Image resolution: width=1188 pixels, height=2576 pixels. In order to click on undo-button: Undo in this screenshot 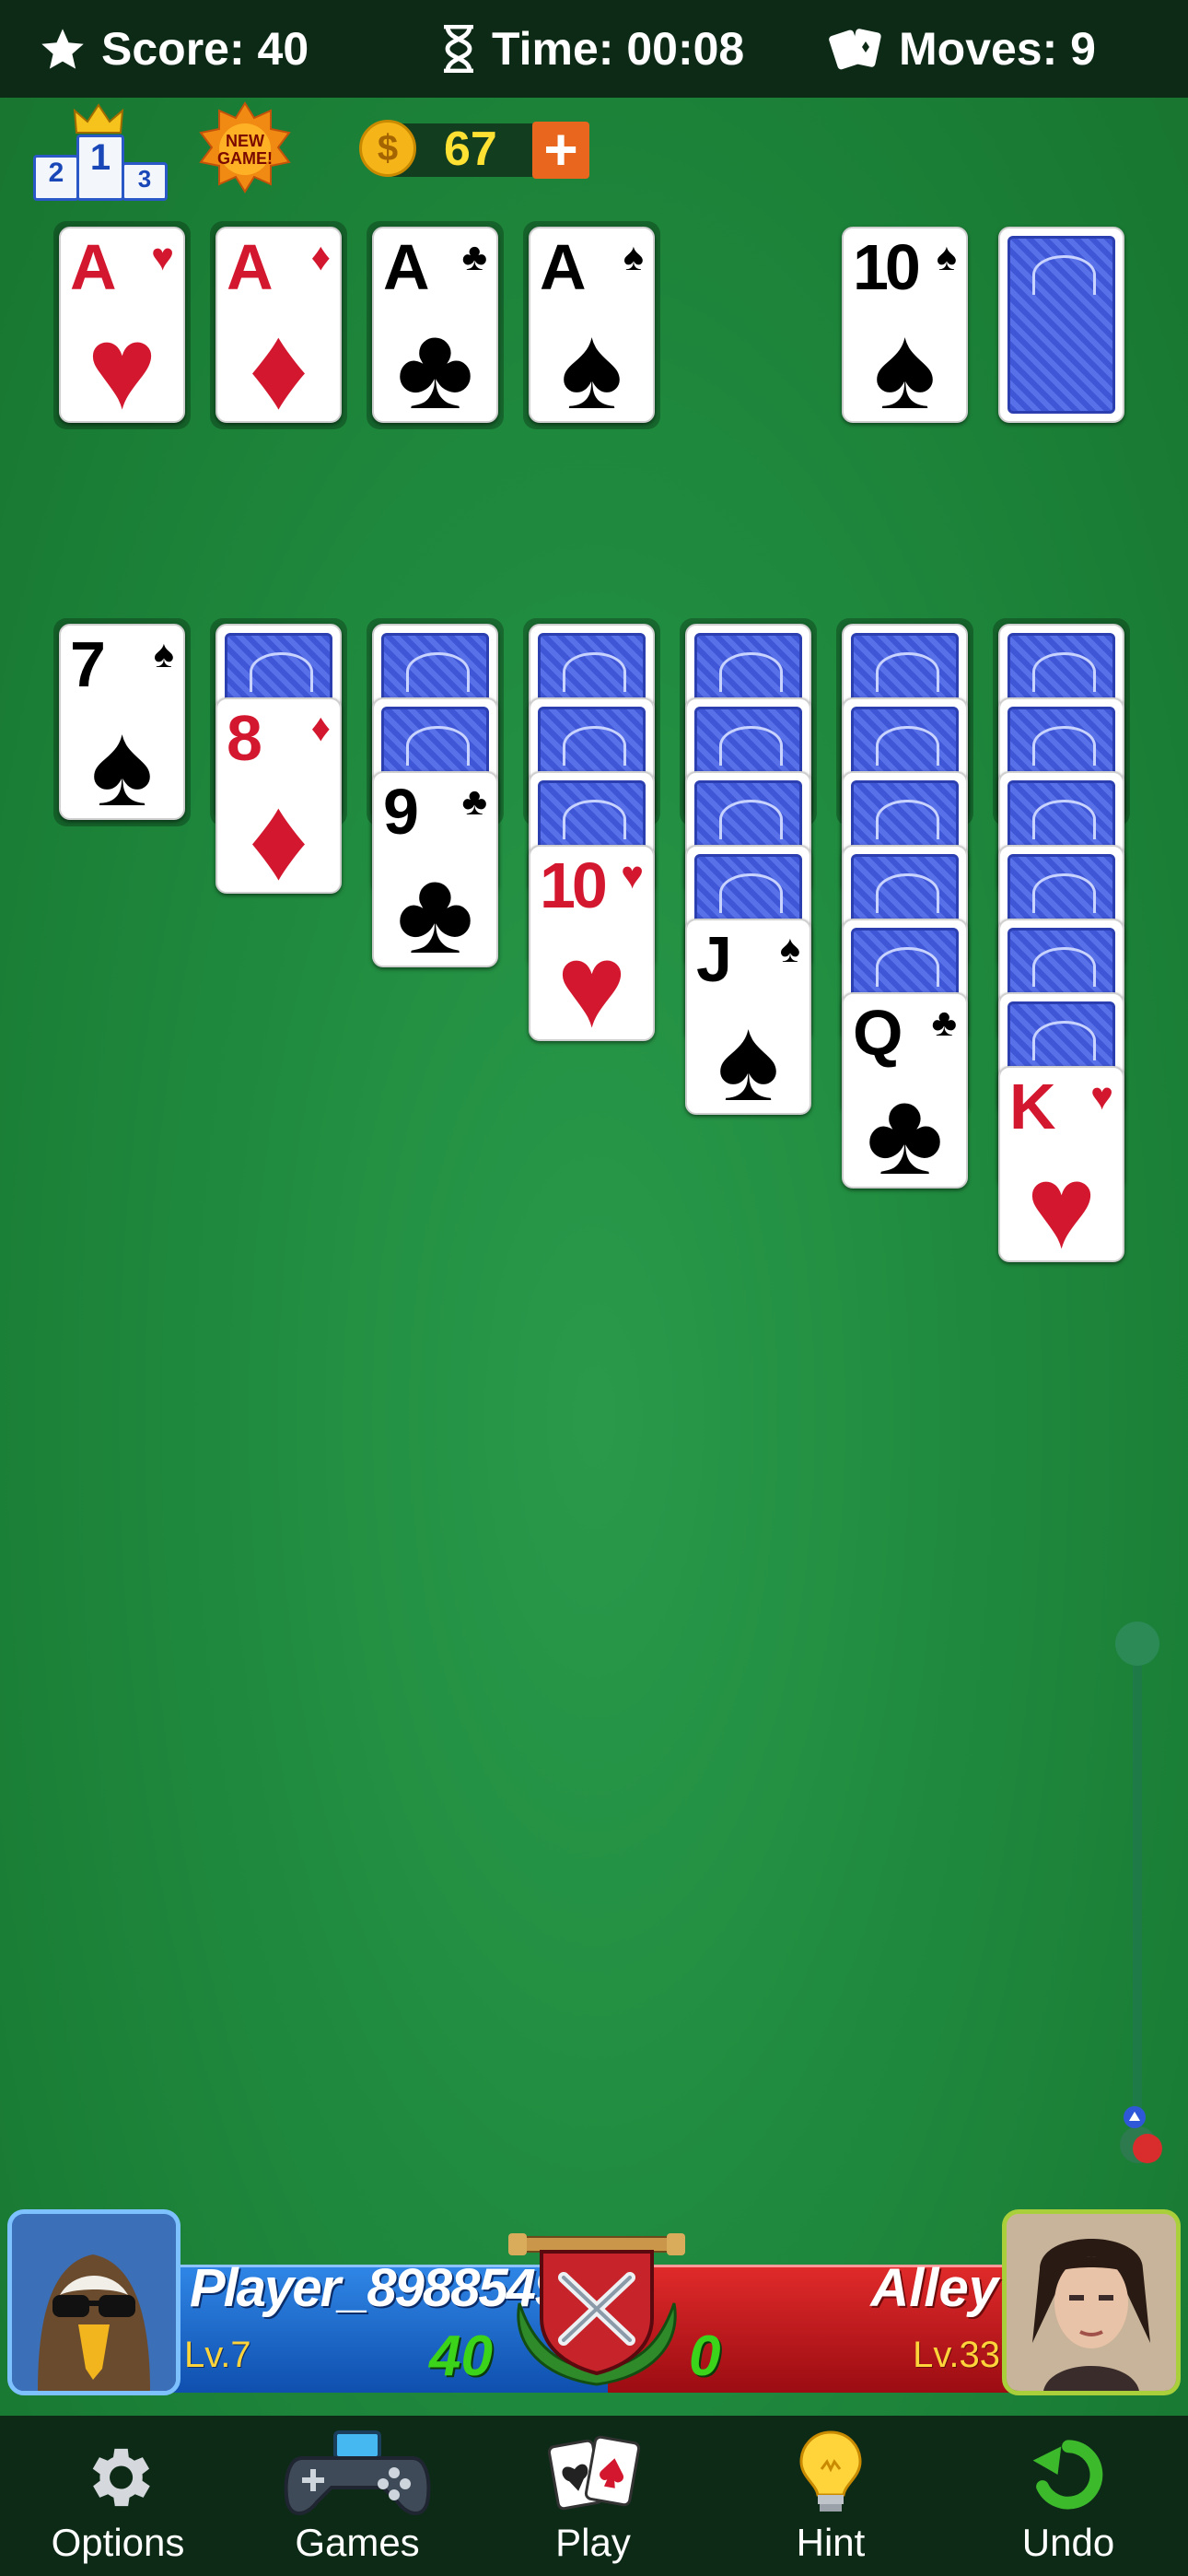, I will do `click(1068, 2496)`.